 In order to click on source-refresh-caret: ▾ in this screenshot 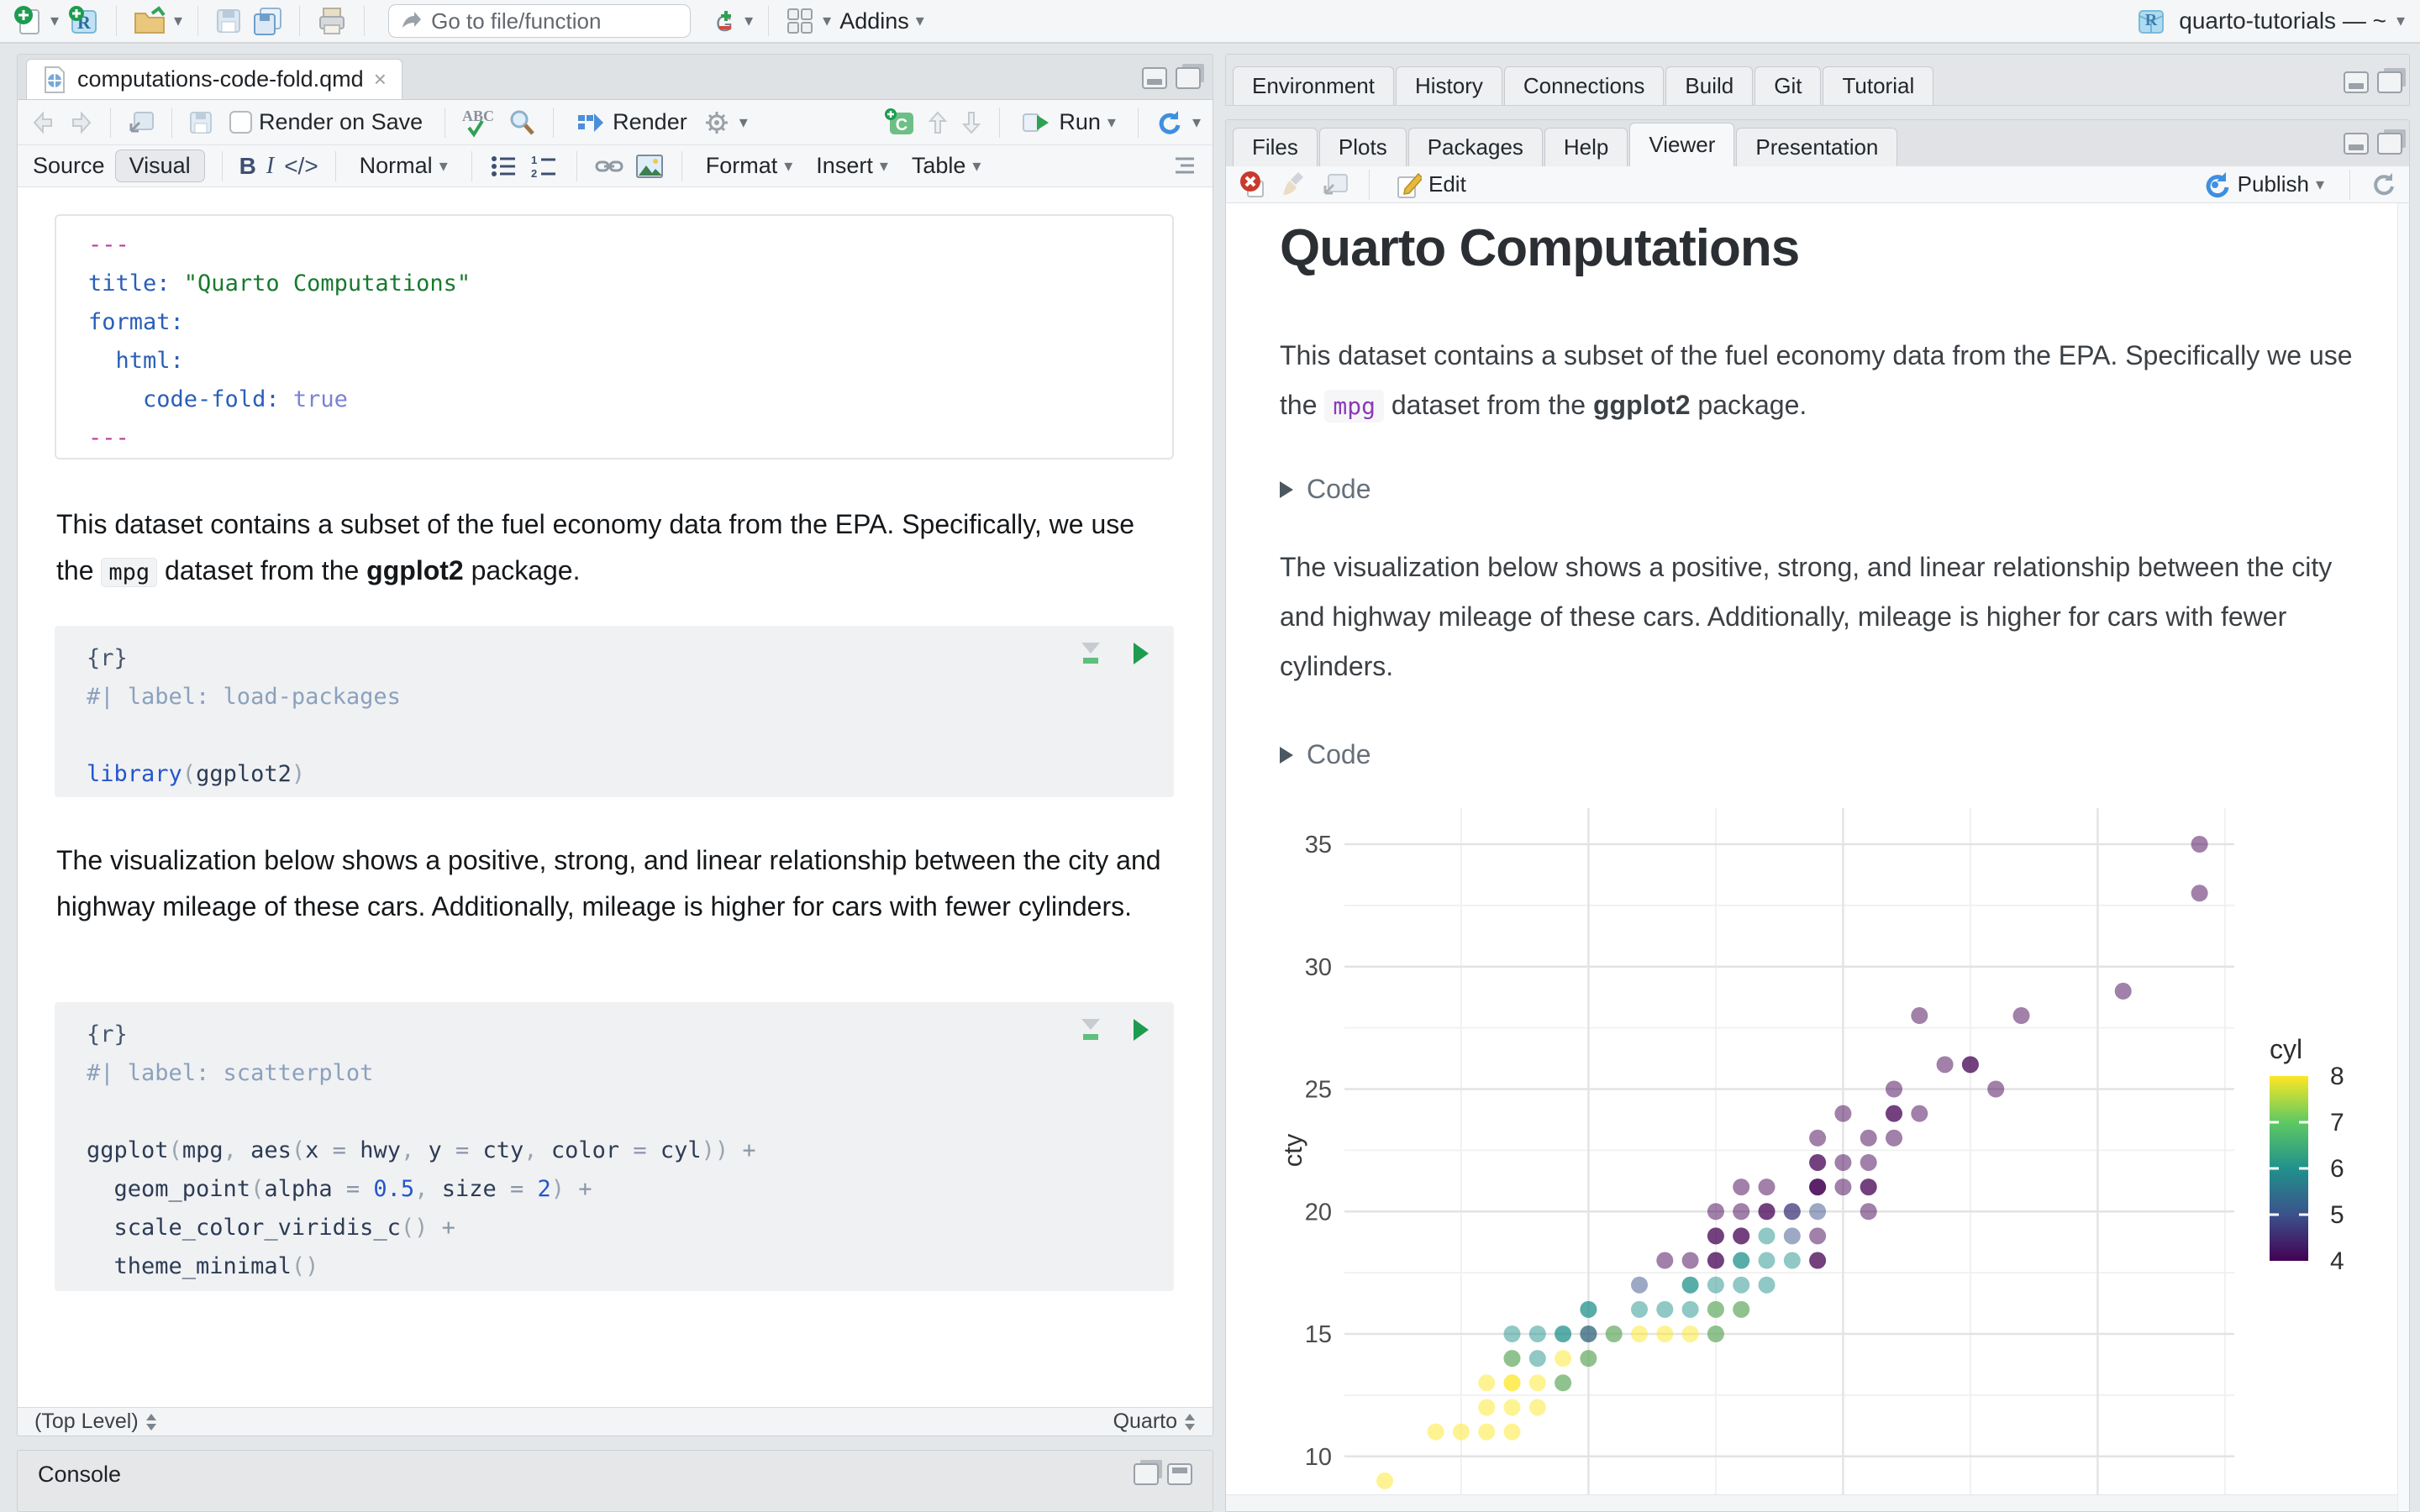, I will do `click(1196, 122)`.